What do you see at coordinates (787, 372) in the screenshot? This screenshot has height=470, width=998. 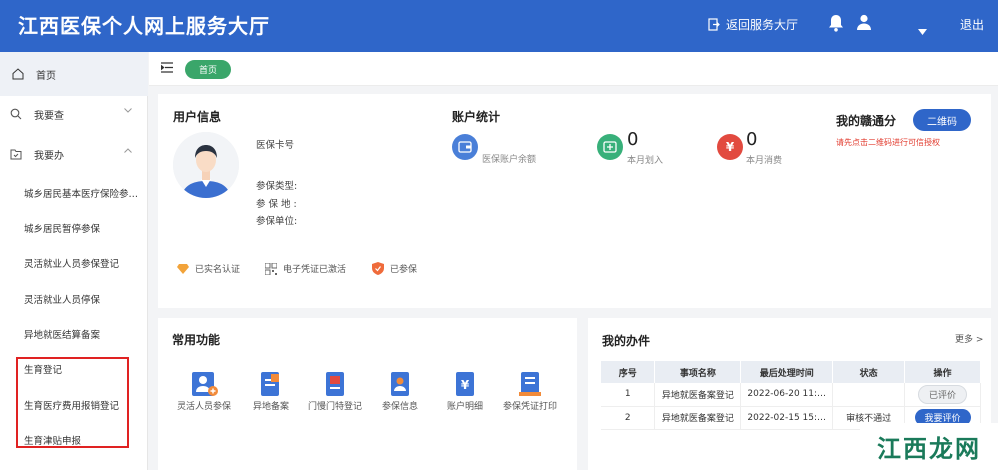 I see `col-header-time: 最后处理时间` at bounding box center [787, 372].